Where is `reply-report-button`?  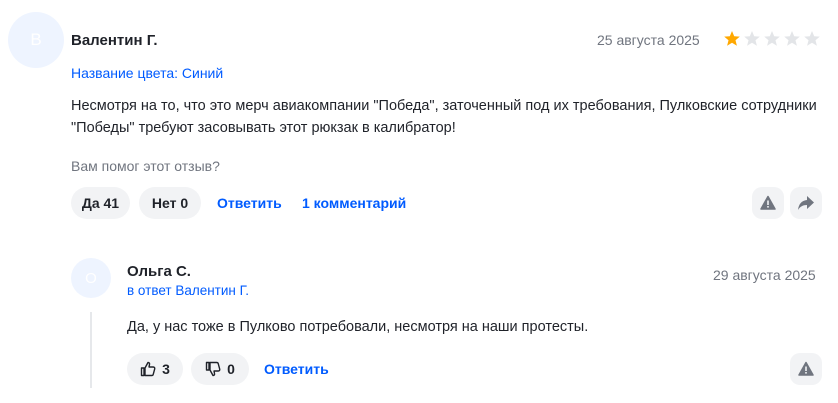 reply-report-button is located at coordinates (806, 369).